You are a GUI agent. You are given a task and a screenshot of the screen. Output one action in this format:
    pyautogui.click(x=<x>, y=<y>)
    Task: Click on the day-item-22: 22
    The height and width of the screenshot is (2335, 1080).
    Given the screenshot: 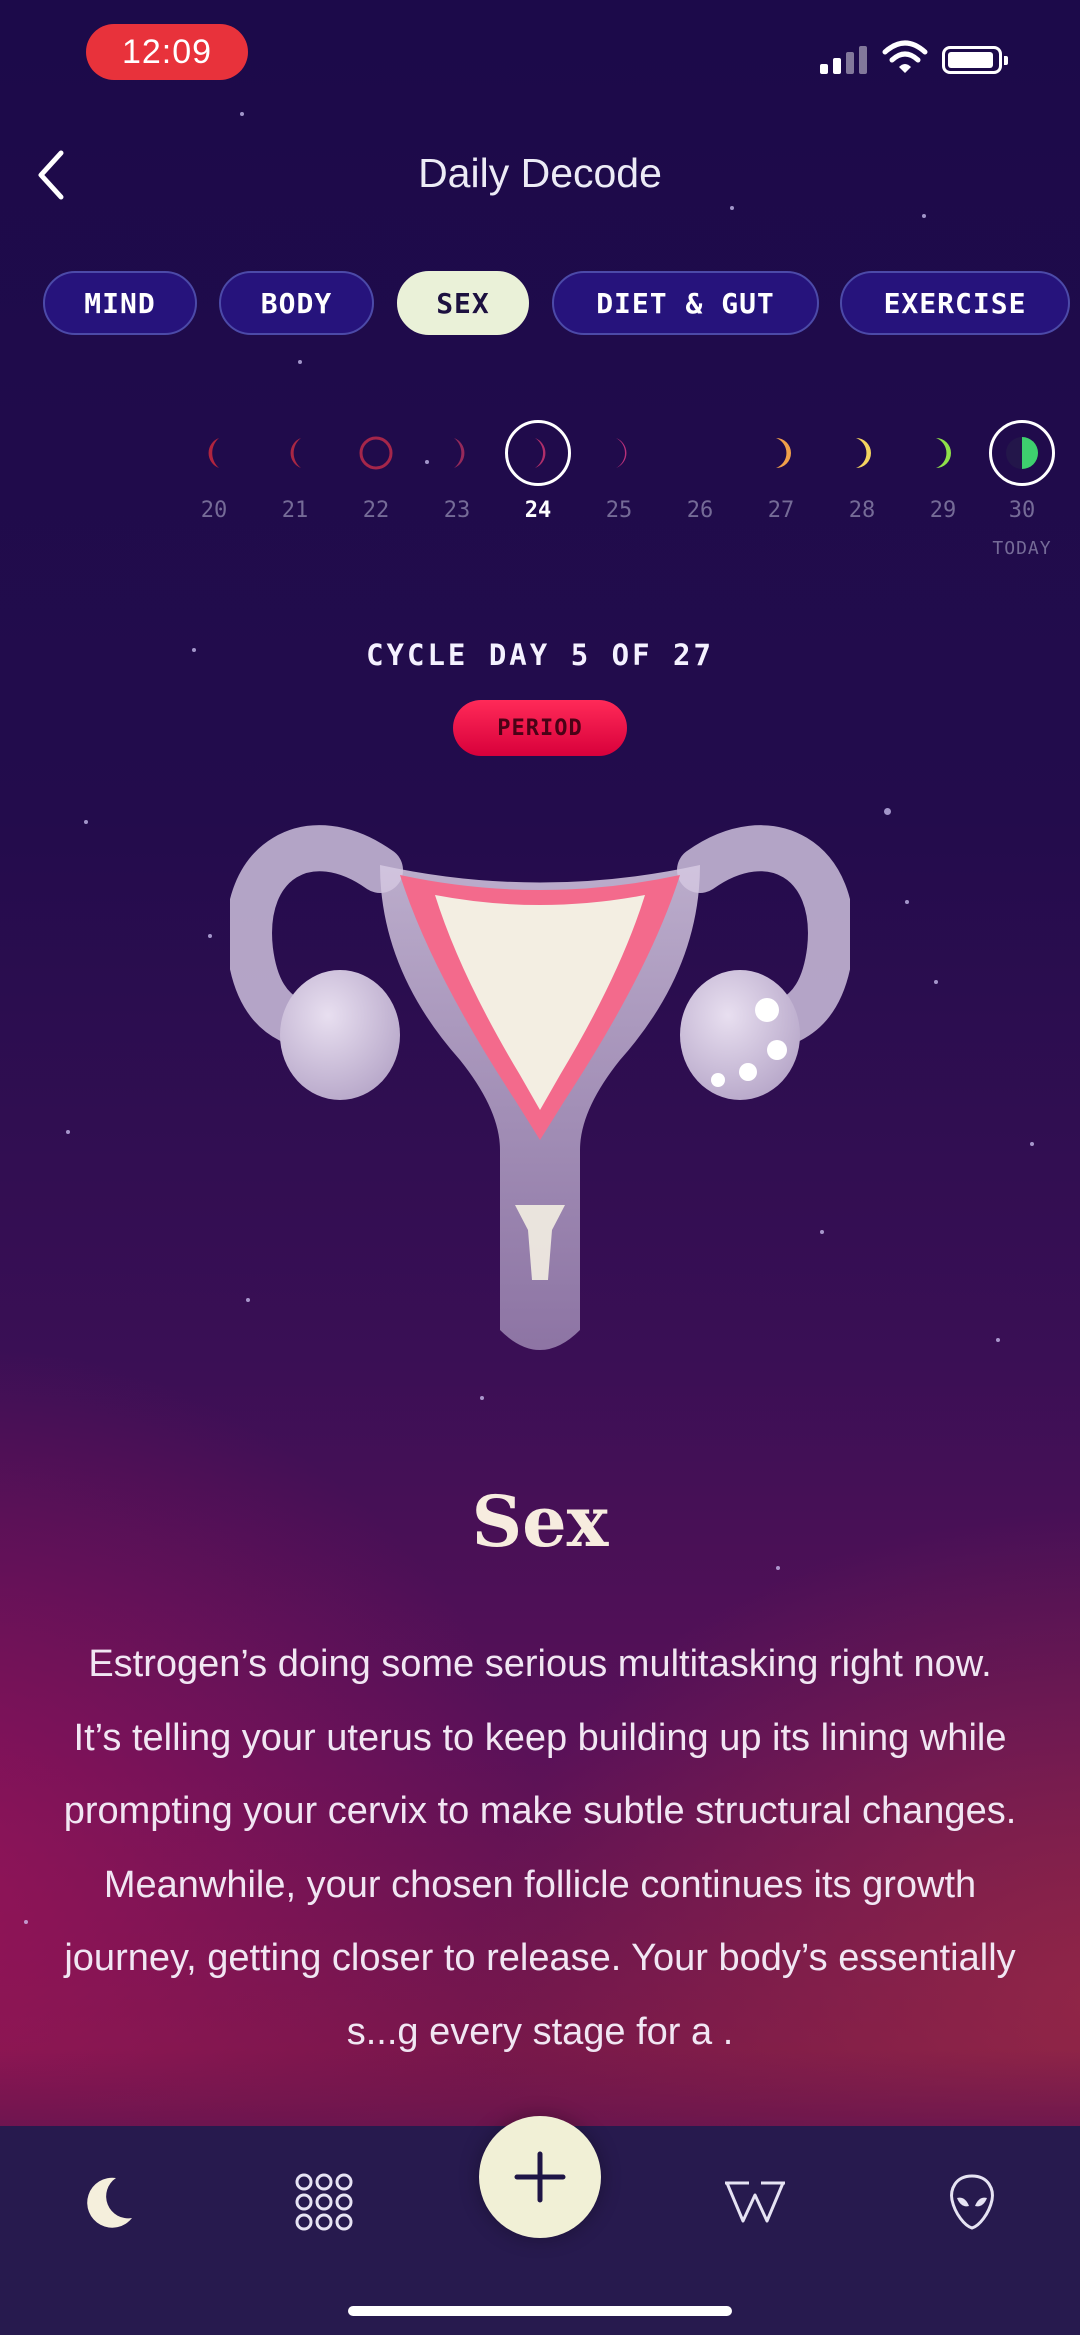 What is the action you would take?
    pyautogui.click(x=376, y=471)
    